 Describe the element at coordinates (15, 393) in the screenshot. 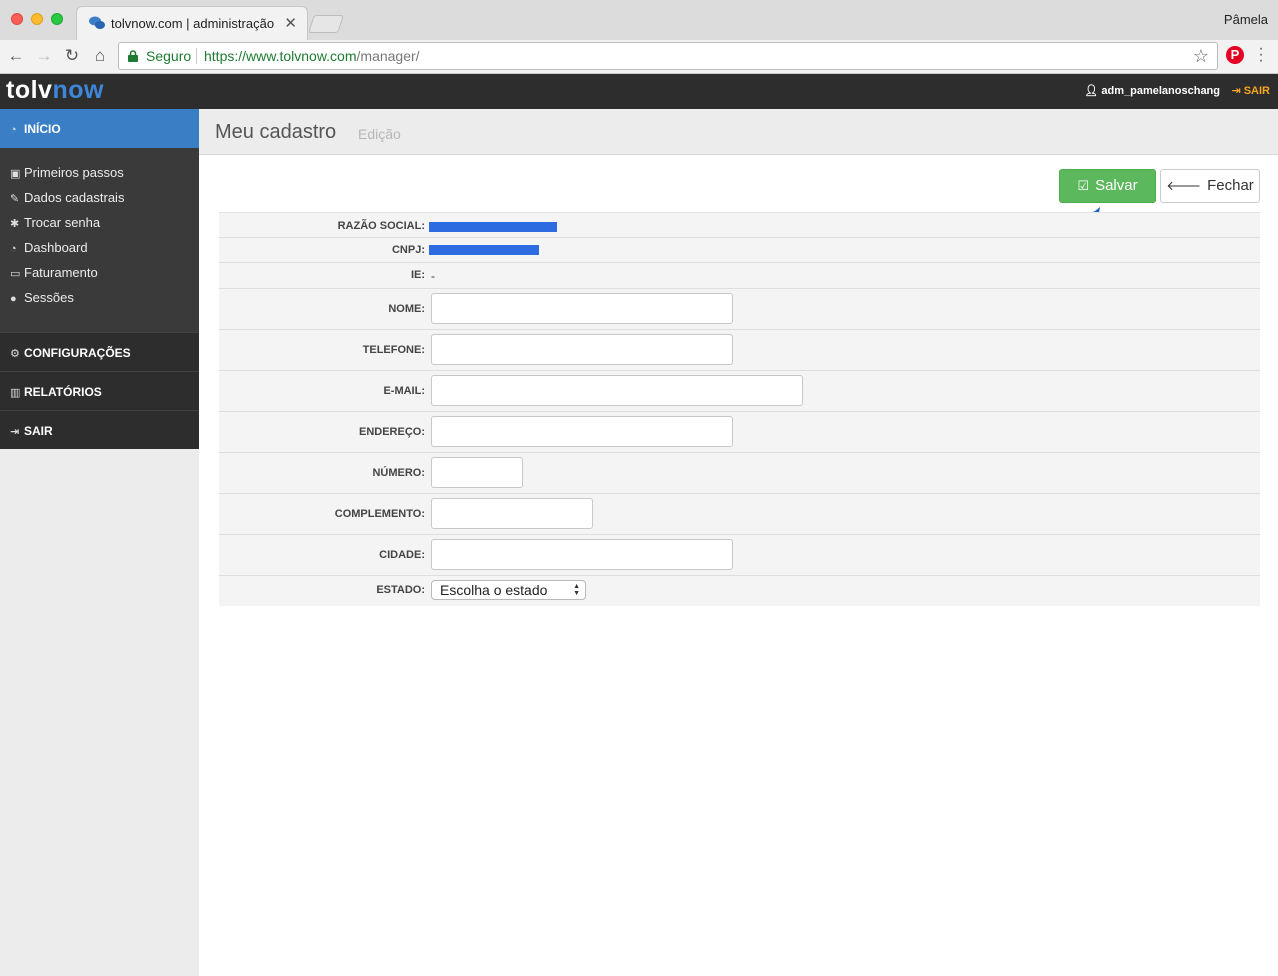

I see `bar-chart-icon: ▥` at that location.